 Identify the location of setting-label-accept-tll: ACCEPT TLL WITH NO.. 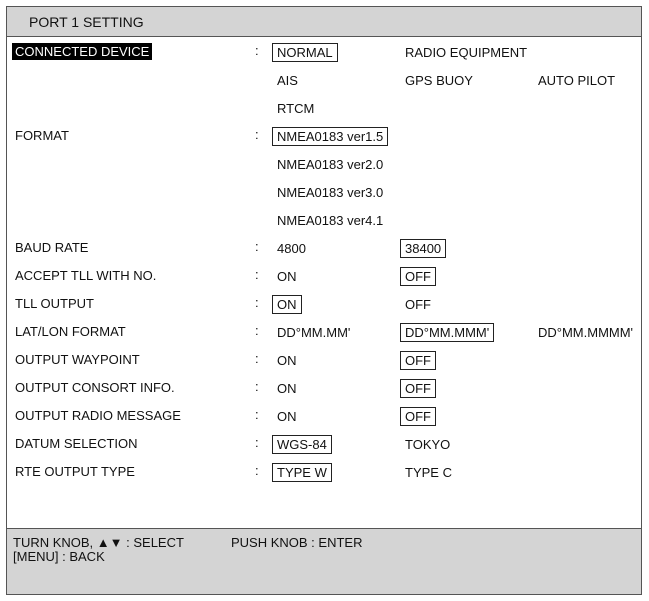
(86, 275).